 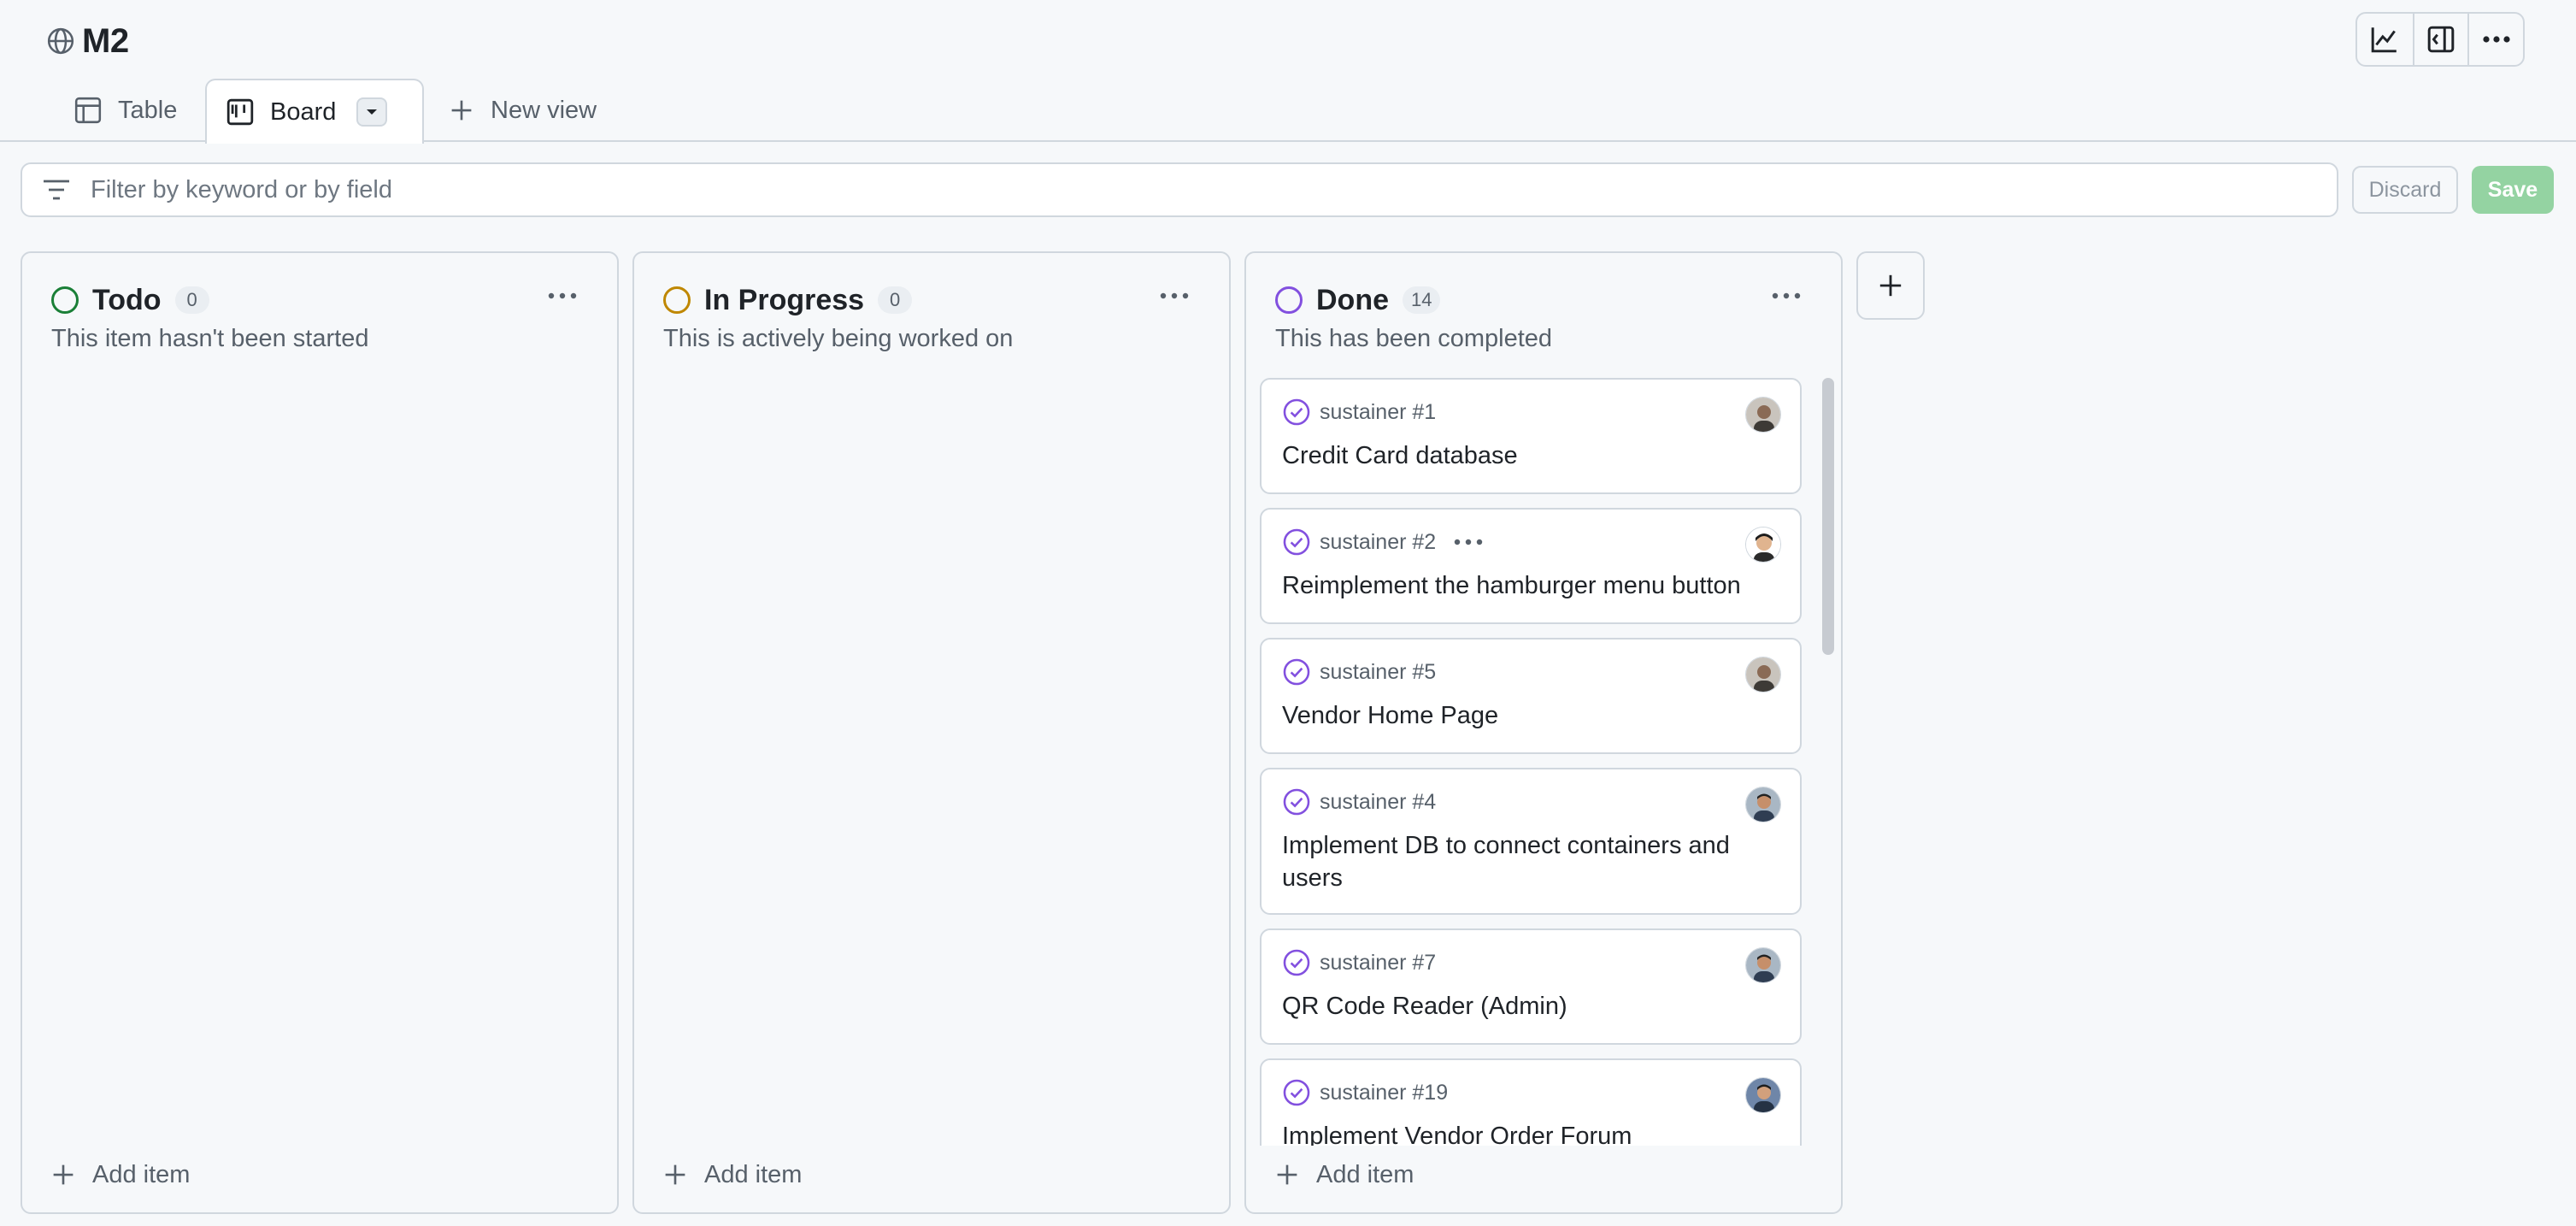 What do you see at coordinates (2405, 190) in the screenshot?
I see `discard-button: Discard` at bounding box center [2405, 190].